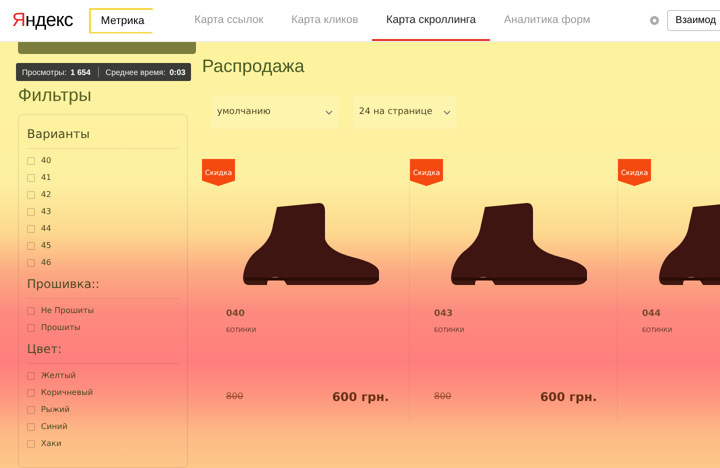 Image resolution: width=720 pixels, height=468 pixels. I want to click on time-value: 0:03, so click(177, 72).